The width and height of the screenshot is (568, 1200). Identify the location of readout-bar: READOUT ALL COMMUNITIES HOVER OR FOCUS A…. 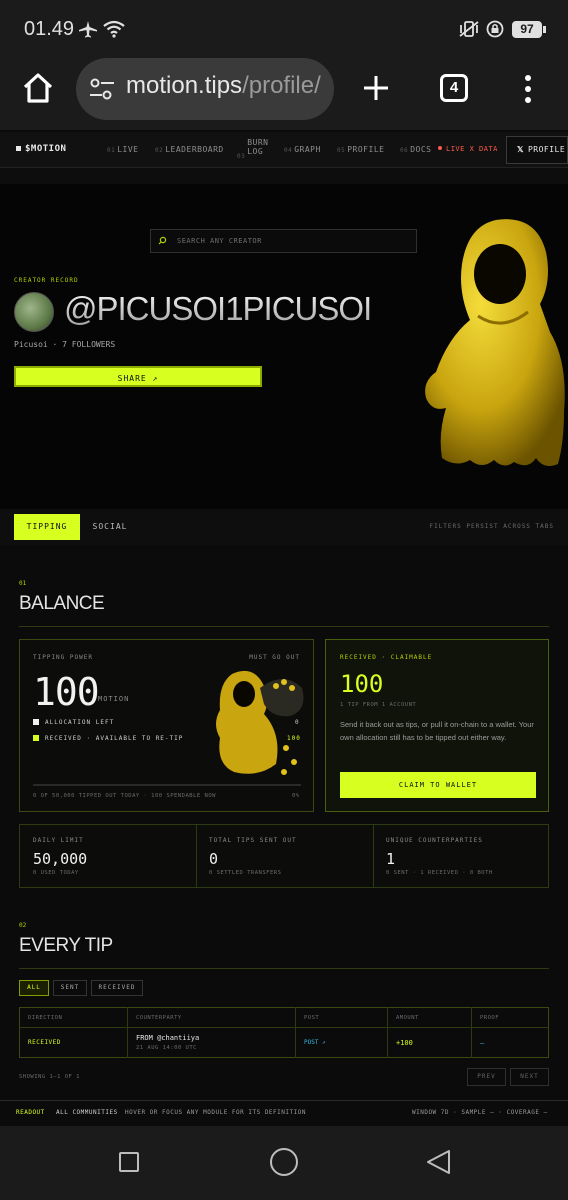
(284, 1112).